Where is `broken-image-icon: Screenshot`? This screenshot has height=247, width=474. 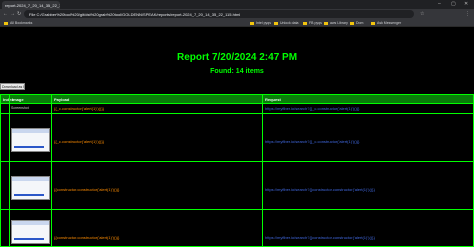 broken-image-icon: Screenshot is located at coordinates (20, 108).